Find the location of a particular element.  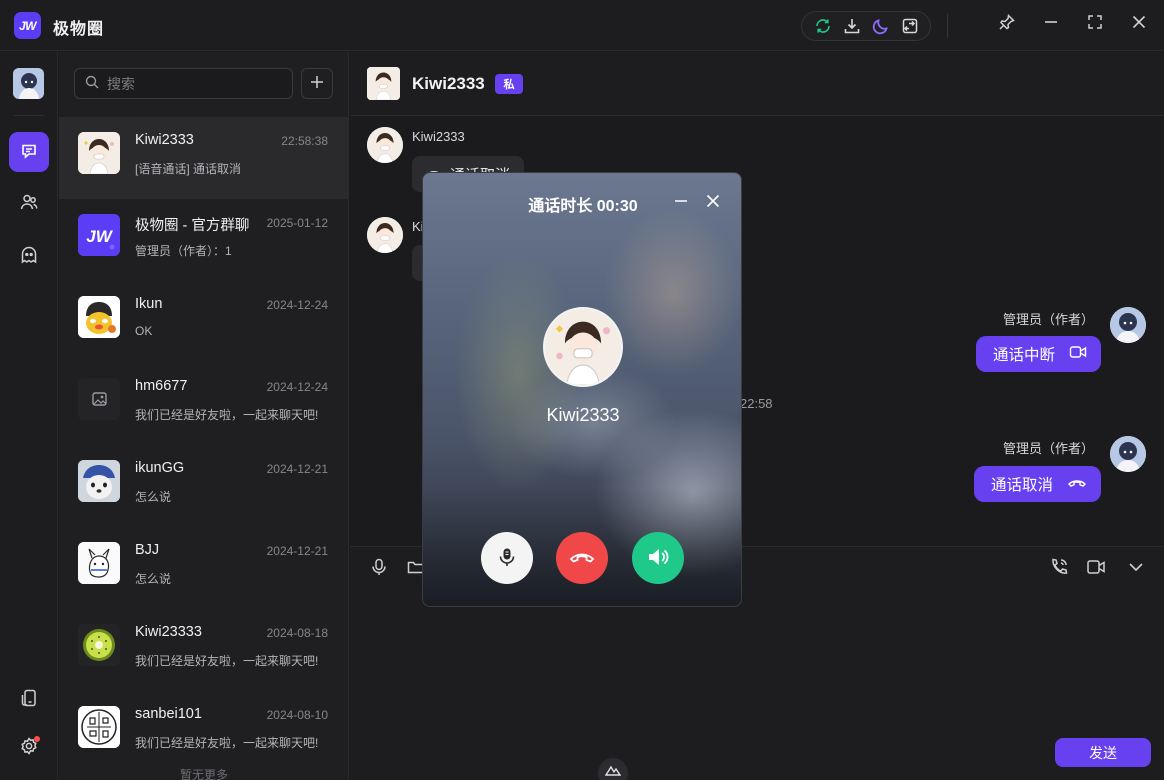

chat-bubble-icon is located at coordinates (29, 152).